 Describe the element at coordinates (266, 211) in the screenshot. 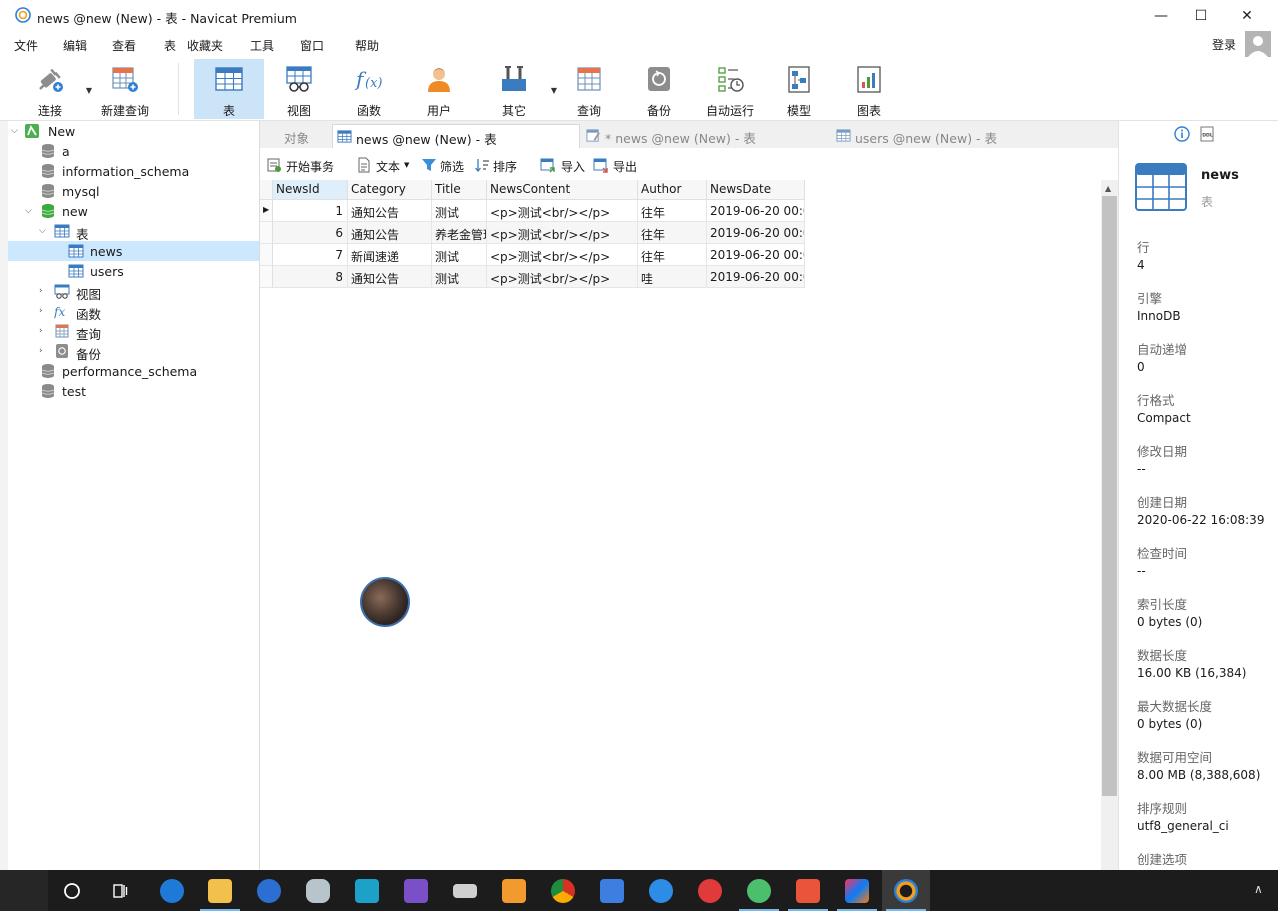

I see `row-marker: ▶` at that location.